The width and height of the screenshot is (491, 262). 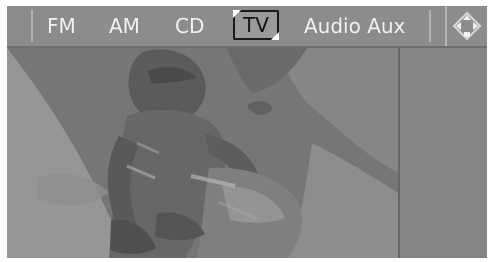 What do you see at coordinates (354, 26) in the screenshot?
I see `tab-audio-aux: Audio Aux` at bounding box center [354, 26].